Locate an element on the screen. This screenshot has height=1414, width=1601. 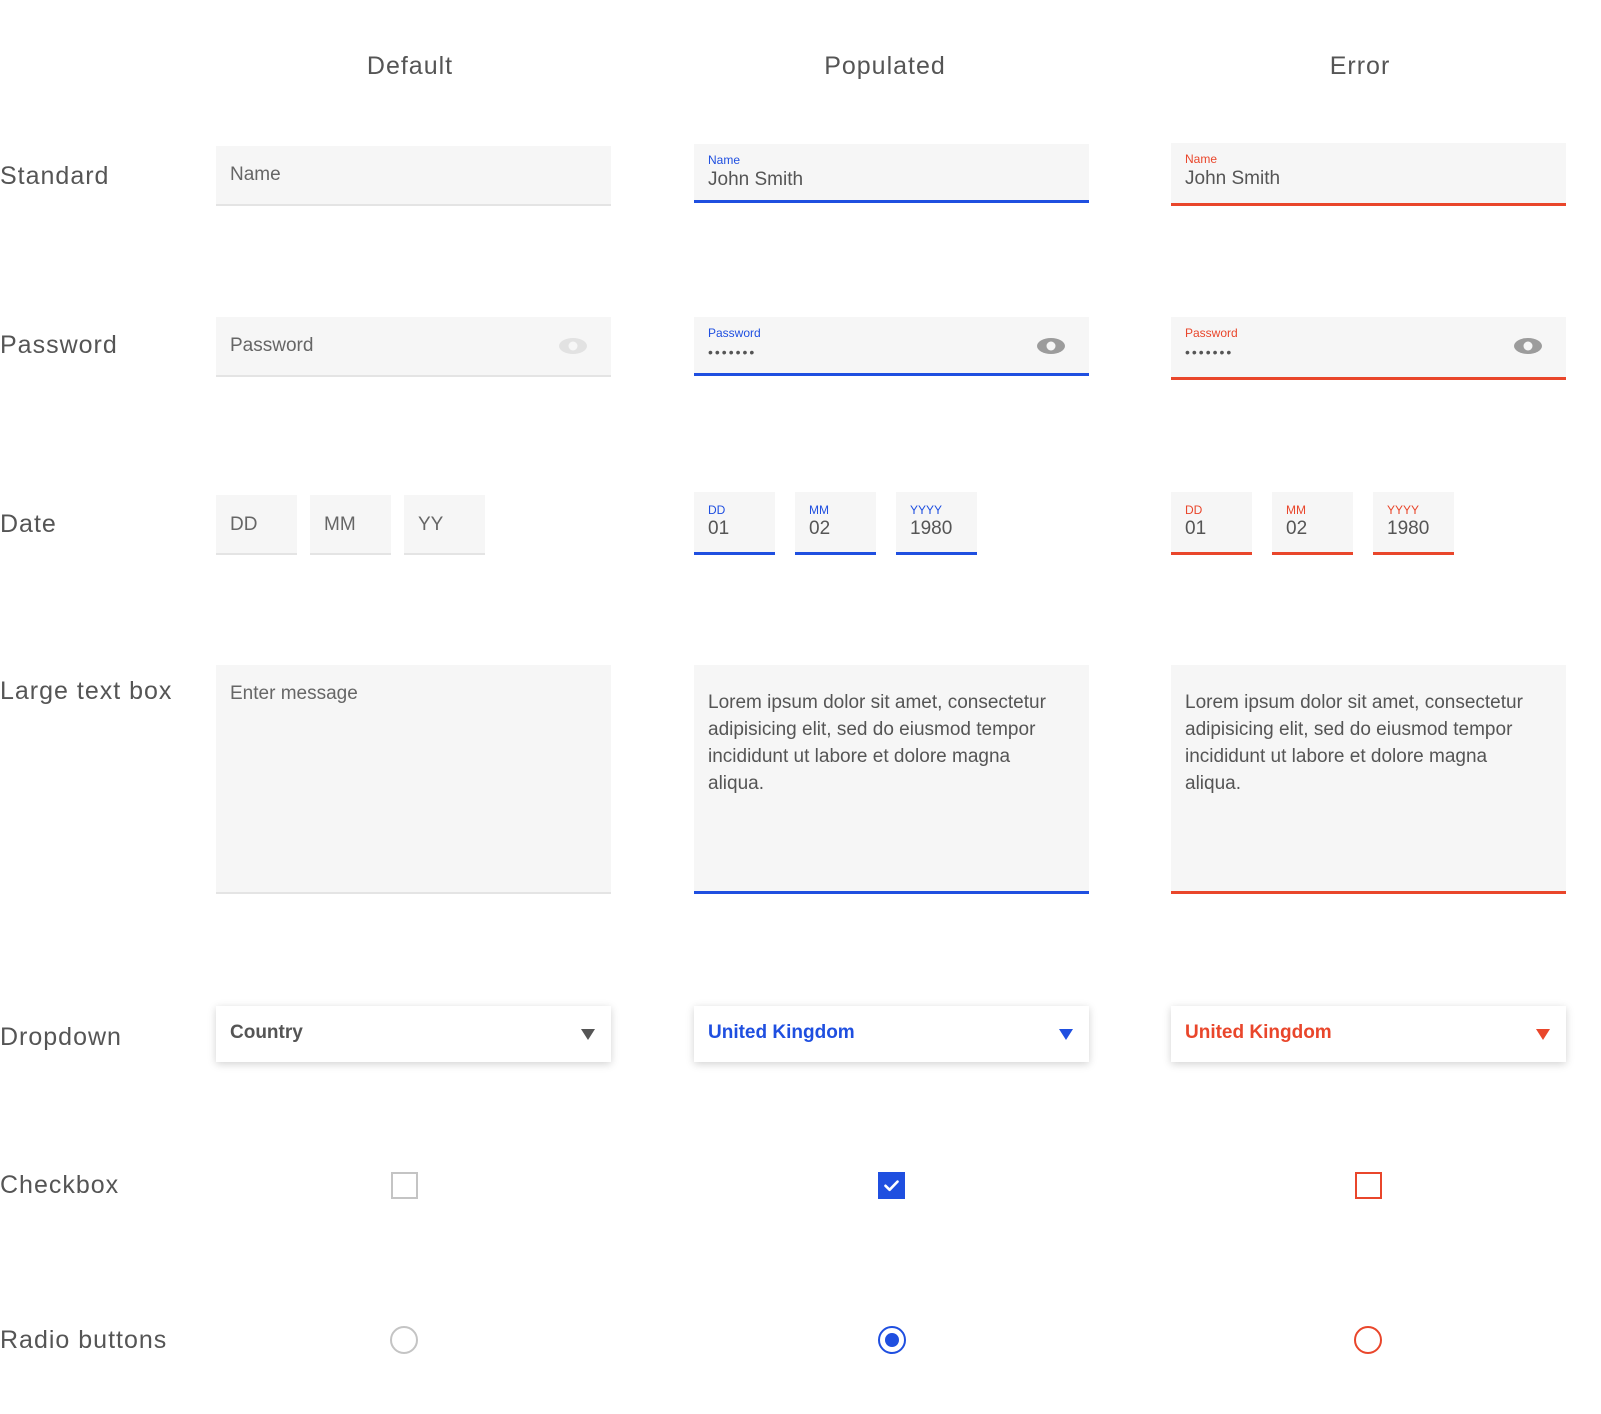
date-year-input-populated: YYYY 1980 is located at coordinates (936, 523).